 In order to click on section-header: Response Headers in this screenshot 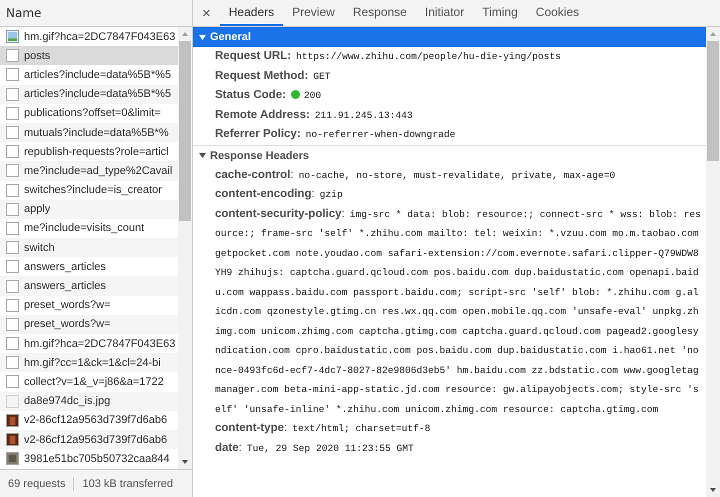, I will do `click(449, 155)`.